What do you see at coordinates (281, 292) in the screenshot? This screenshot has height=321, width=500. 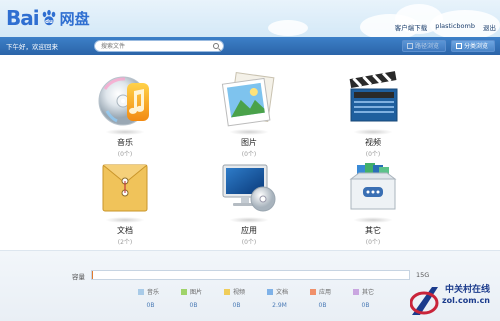 I see `legend-name: 文档` at bounding box center [281, 292].